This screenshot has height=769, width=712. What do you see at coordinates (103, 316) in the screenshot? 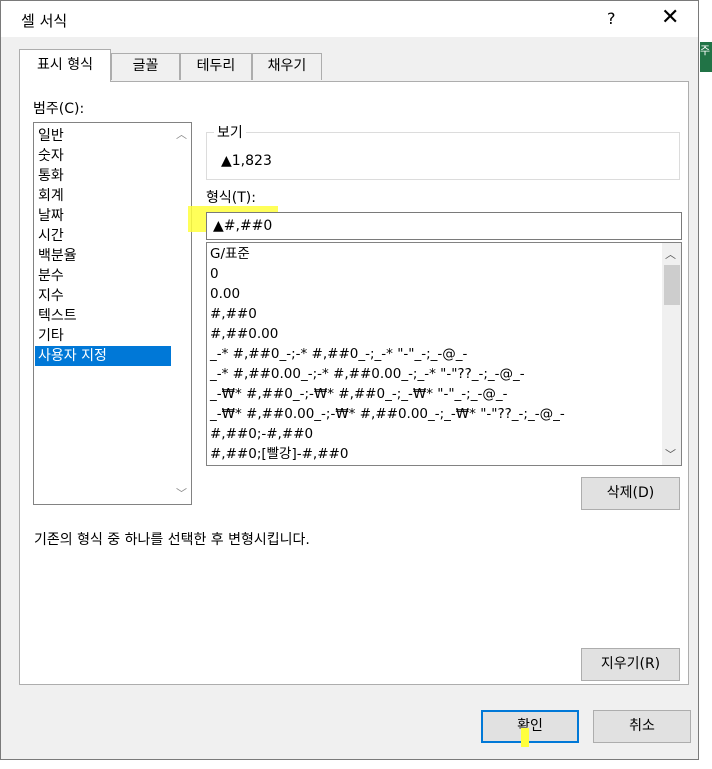
I see `category-item: 텍스트` at bounding box center [103, 316].